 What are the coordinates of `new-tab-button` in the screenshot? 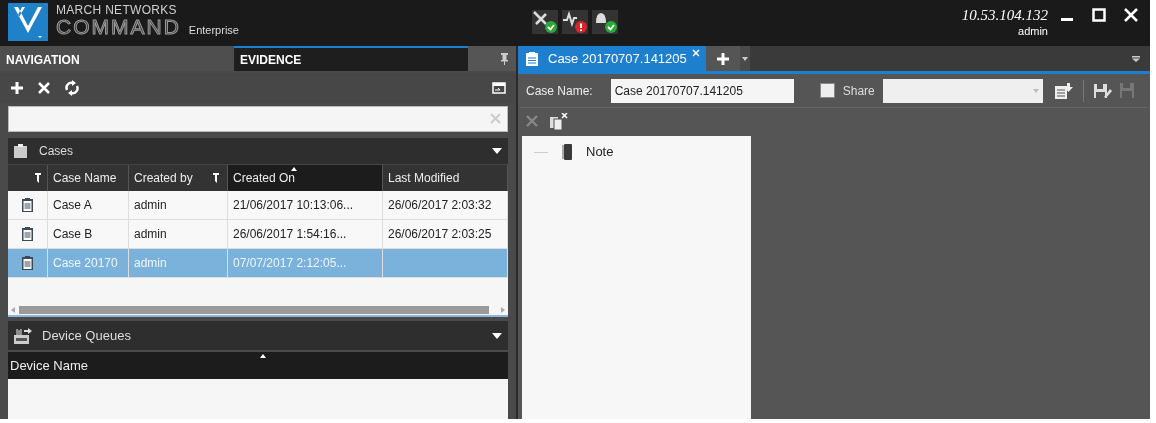 It's located at (723, 58).